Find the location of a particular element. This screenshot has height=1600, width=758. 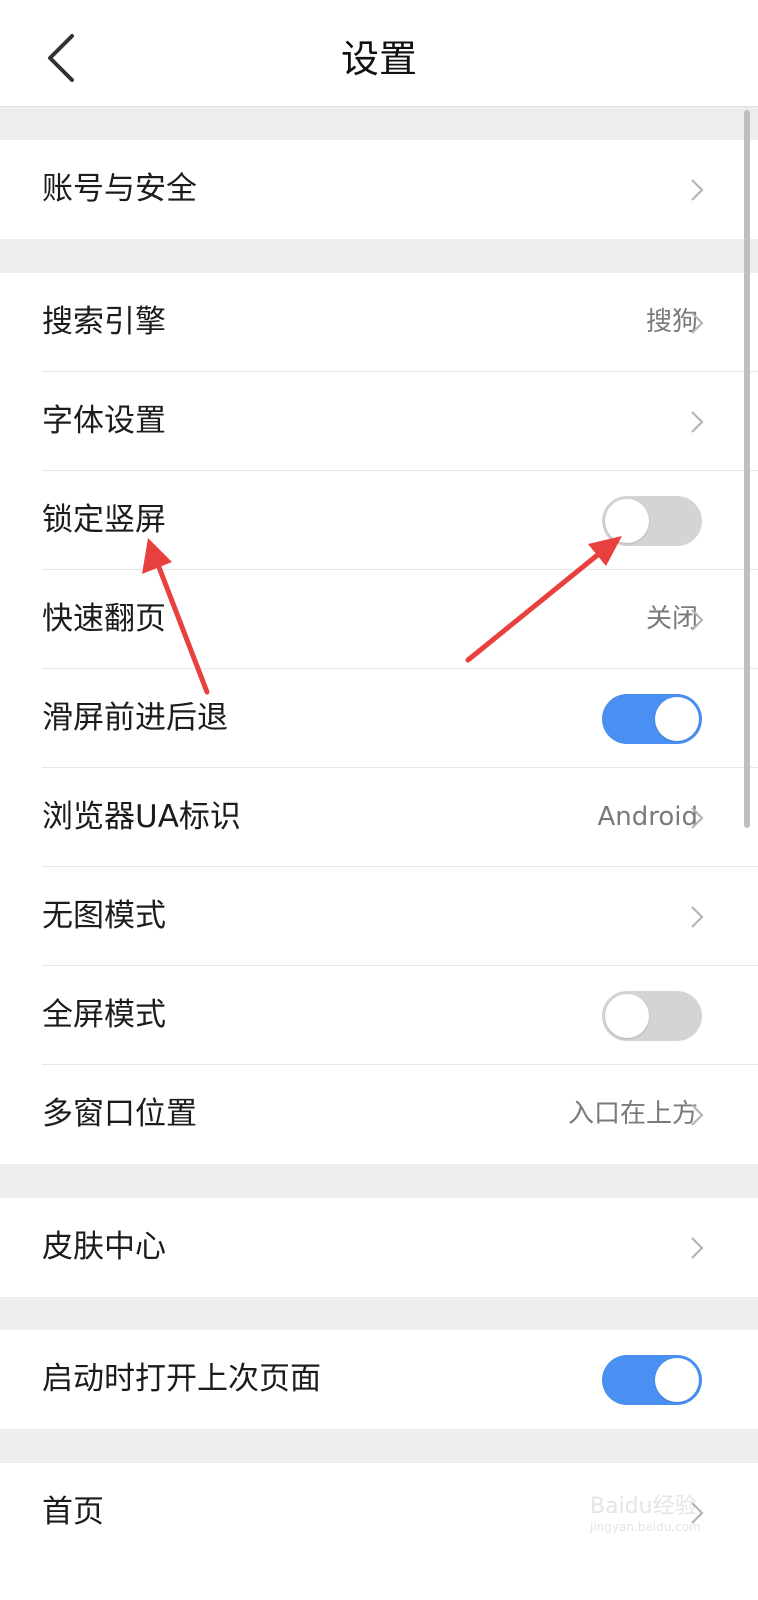

settings-item-user-agent: 浏览器UA标识 Android is located at coordinates (379, 817).